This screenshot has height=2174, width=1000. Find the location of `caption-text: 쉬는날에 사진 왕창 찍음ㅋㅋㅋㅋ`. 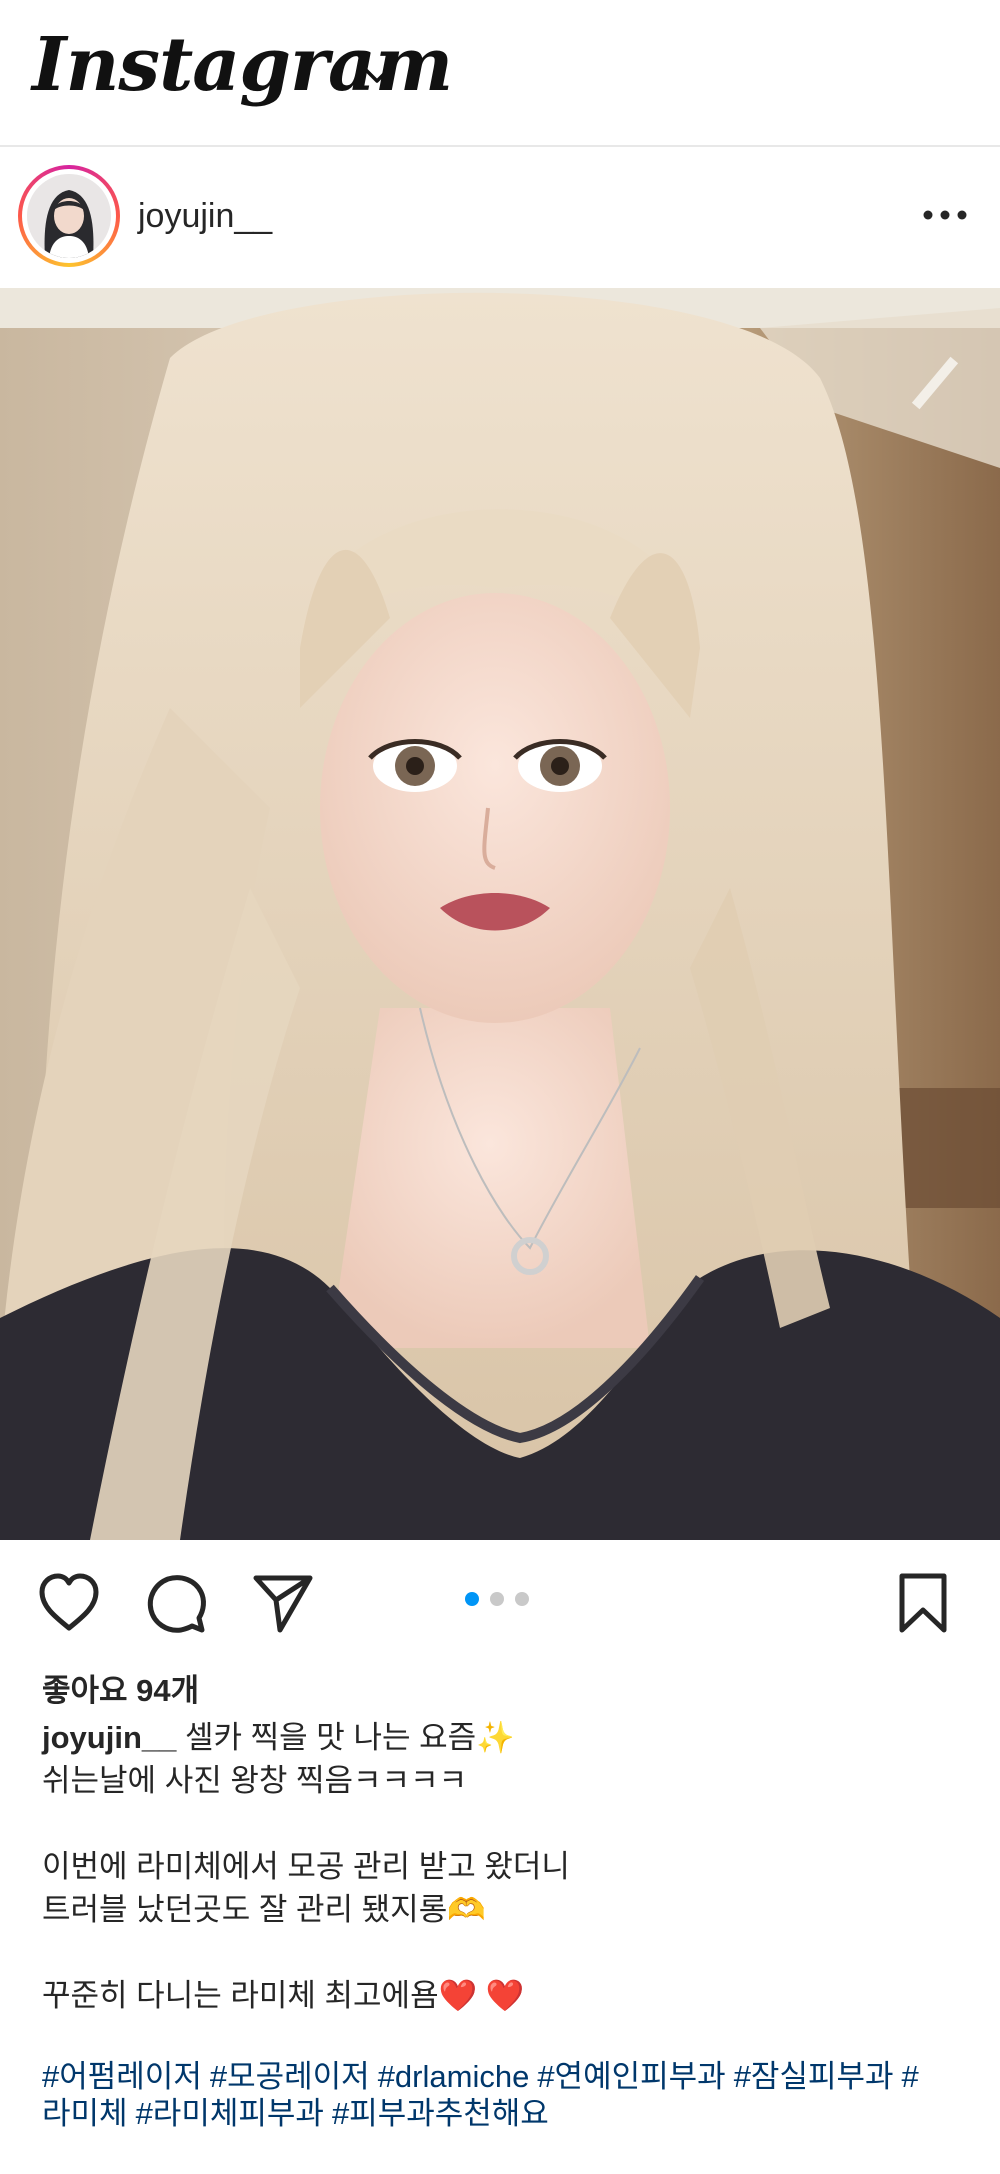

caption-text: 쉬는날에 사진 왕창 찍음ㅋㅋㅋㅋ is located at coordinates (255, 1780).